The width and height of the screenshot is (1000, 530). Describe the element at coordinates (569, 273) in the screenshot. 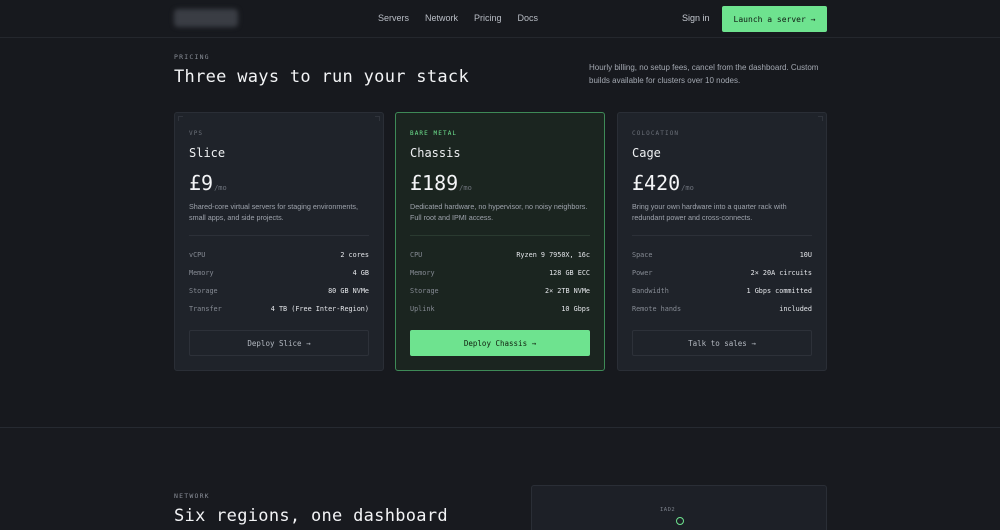

I see `spec-value: 128 GB ECC` at that location.